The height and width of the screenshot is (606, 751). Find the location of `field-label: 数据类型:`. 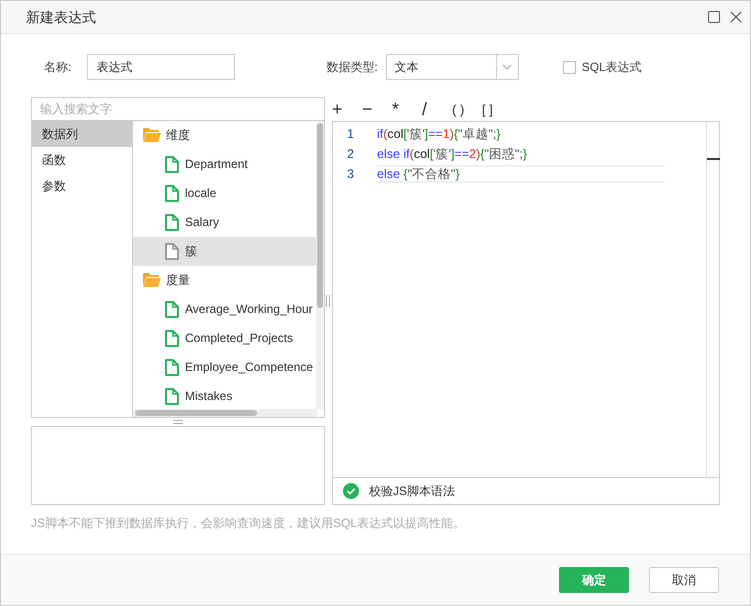

field-label: 数据类型: is located at coordinates (352, 67).